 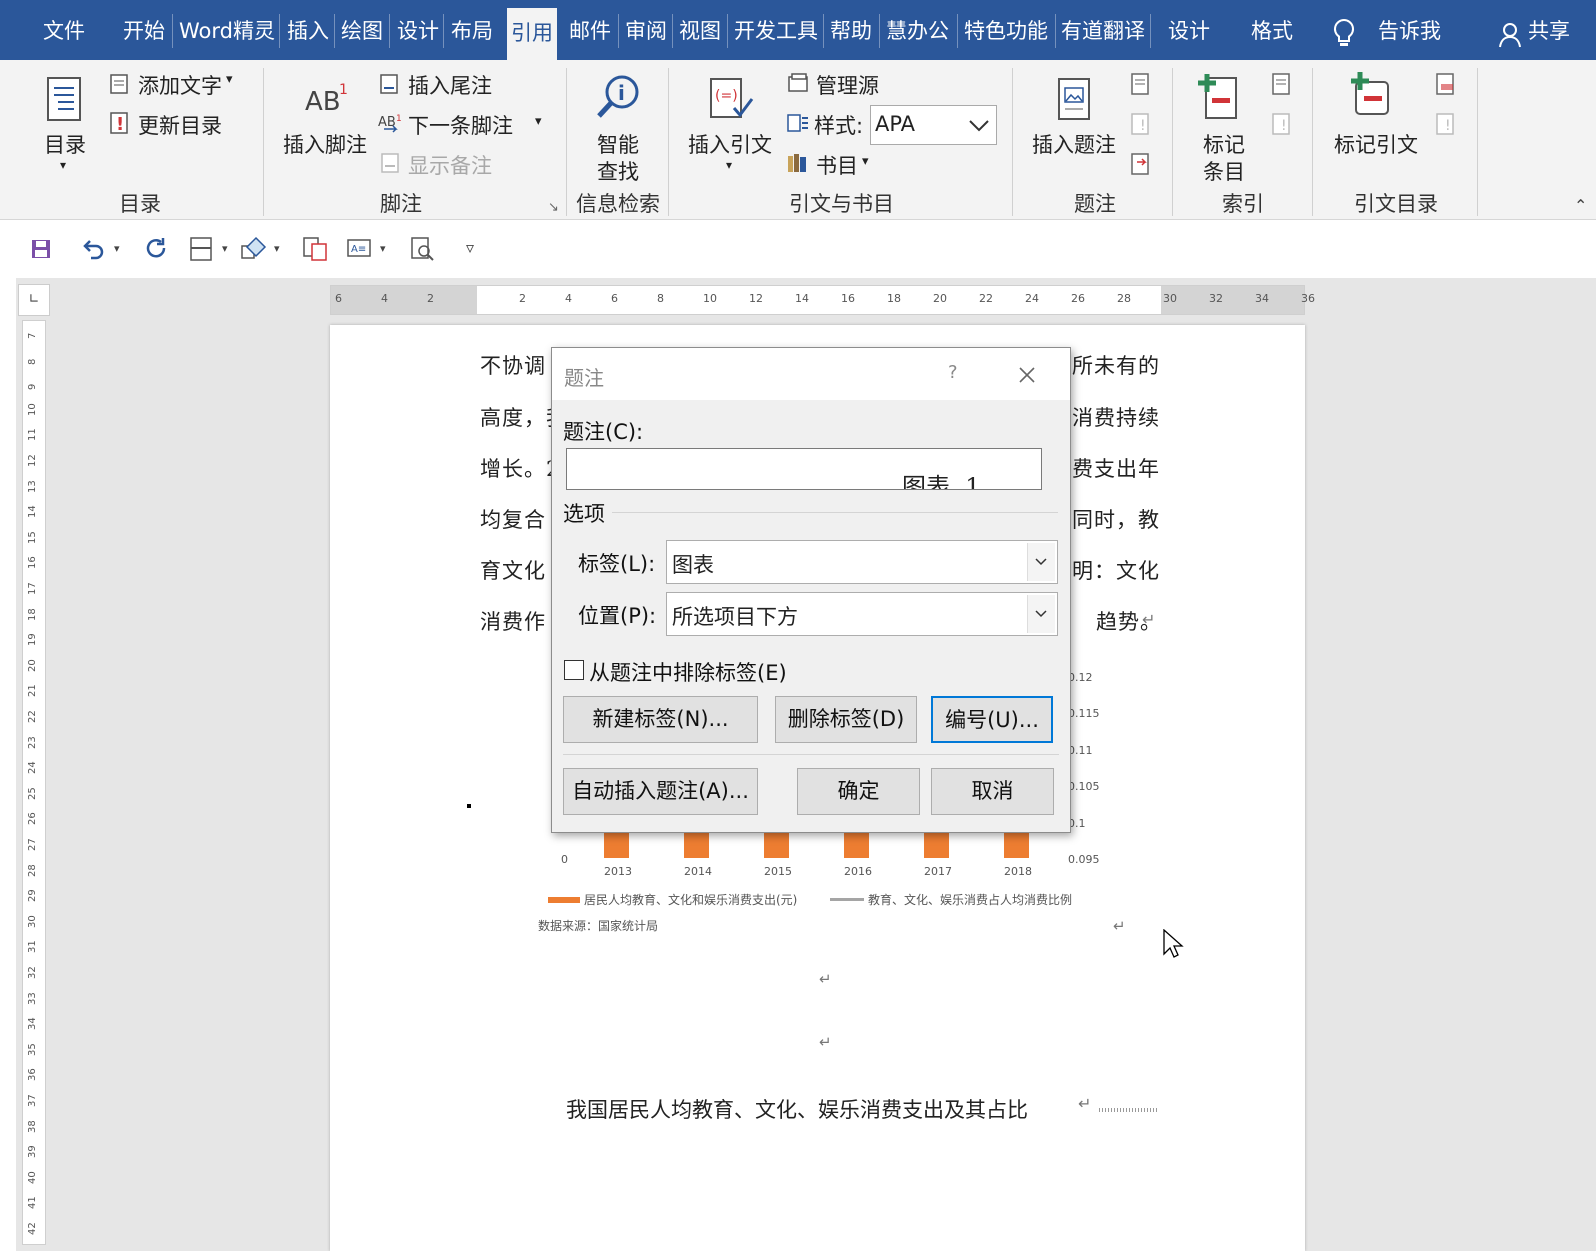 I want to click on tab-huibangong: 慧办公, so click(x=917, y=30).